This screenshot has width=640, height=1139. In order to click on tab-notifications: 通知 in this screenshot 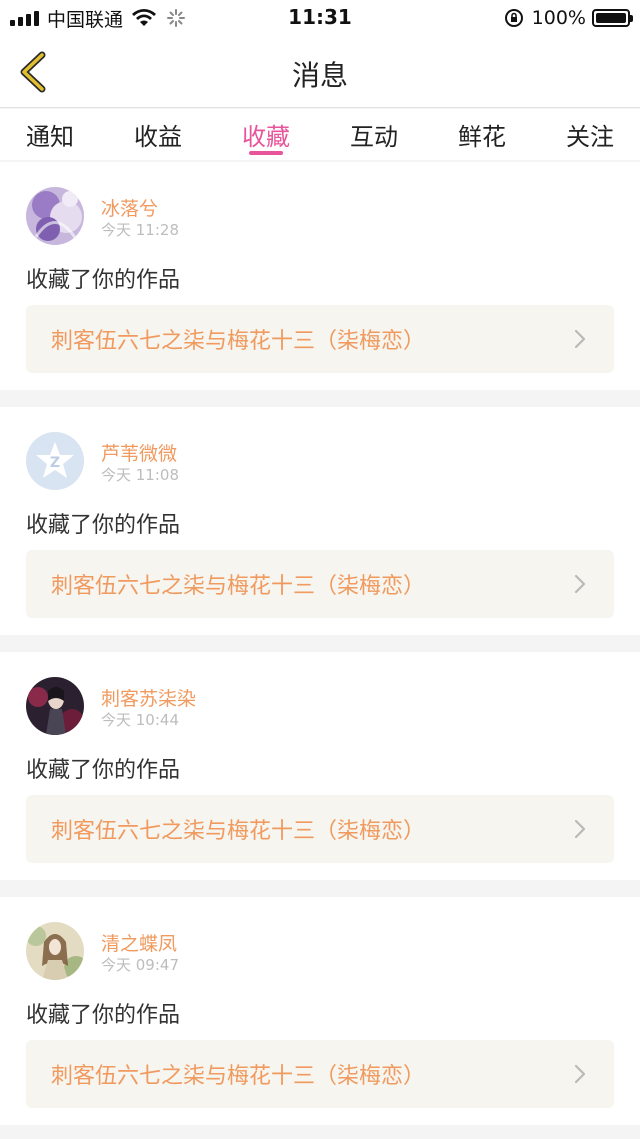, I will do `click(50, 134)`.